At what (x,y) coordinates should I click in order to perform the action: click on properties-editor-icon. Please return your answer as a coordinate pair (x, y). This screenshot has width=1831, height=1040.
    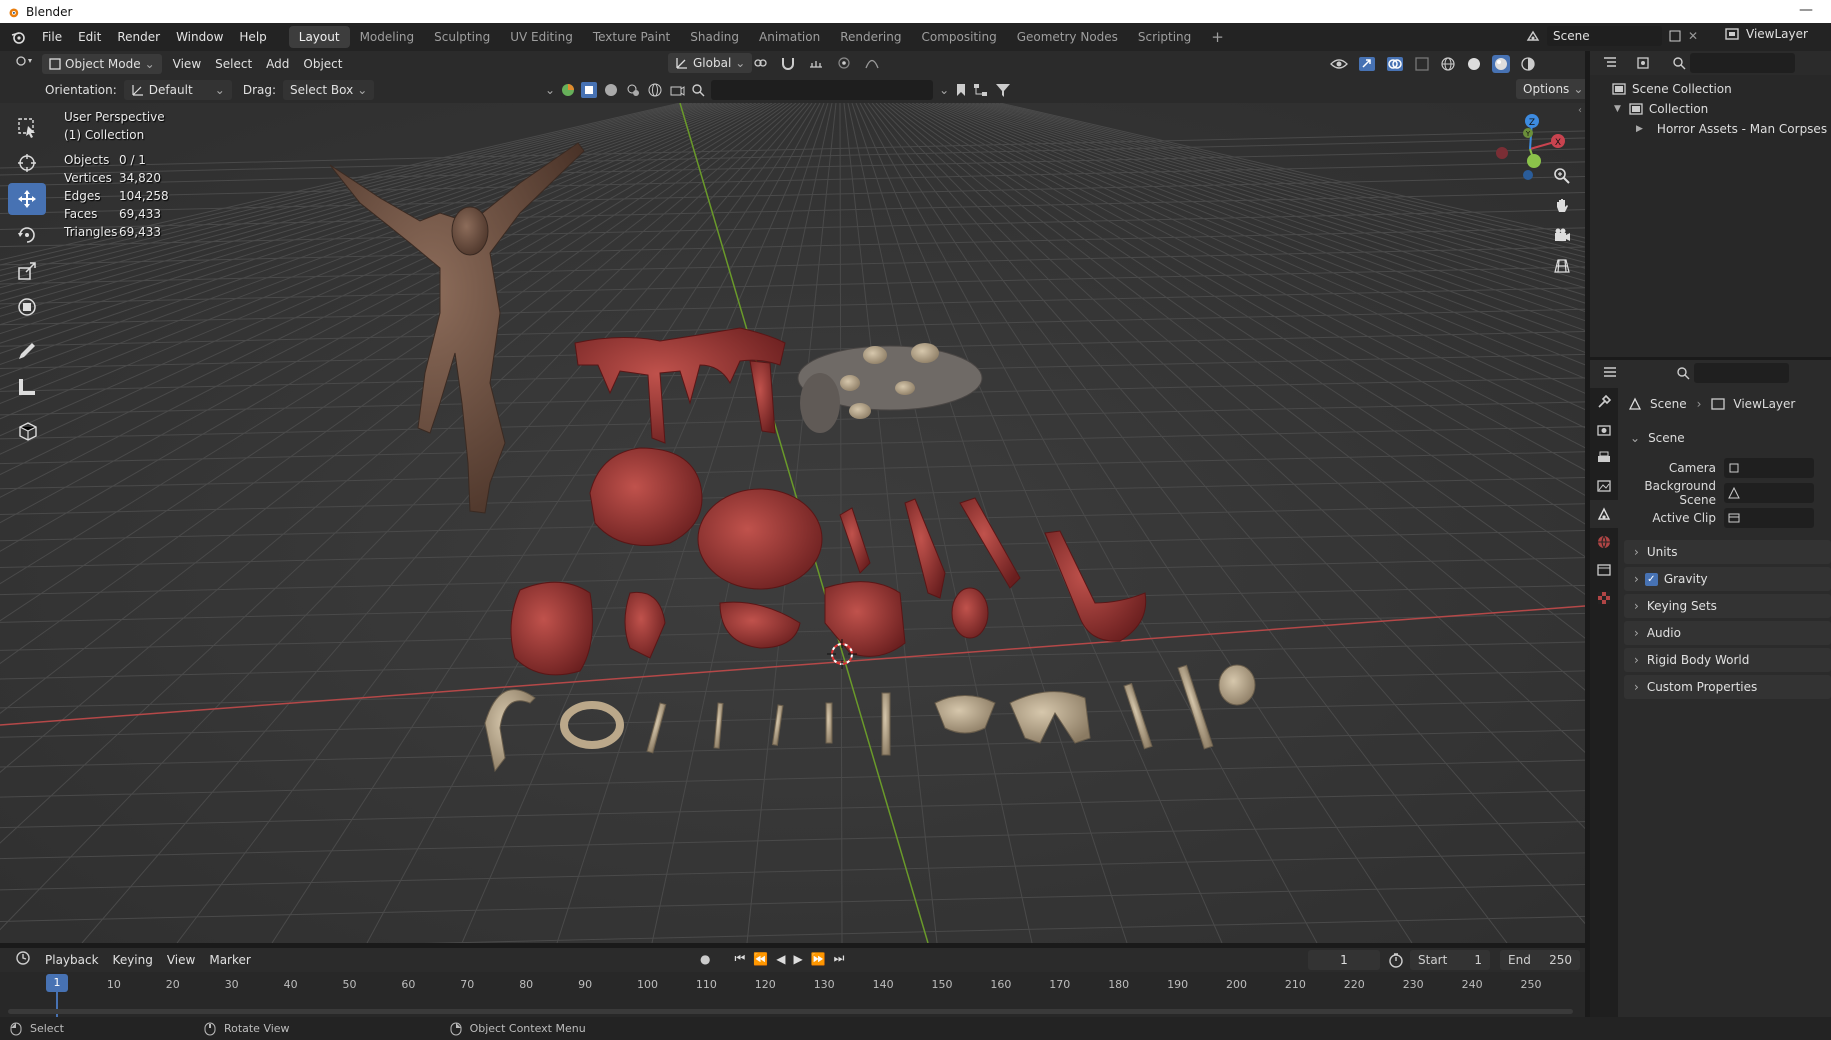
    Looking at the image, I should click on (1612, 373).